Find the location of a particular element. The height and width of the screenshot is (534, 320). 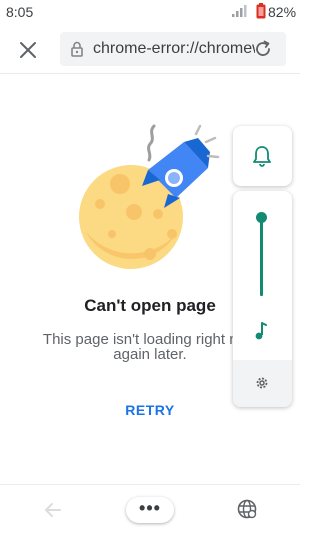

gear-icon is located at coordinates (262, 383).